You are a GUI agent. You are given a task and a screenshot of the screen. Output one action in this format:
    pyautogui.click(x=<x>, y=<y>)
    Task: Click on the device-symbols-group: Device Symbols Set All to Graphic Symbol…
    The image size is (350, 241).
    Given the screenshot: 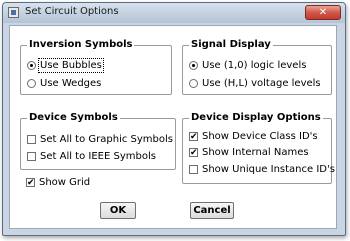 What is the action you would take?
    pyautogui.click(x=98, y=140)
    